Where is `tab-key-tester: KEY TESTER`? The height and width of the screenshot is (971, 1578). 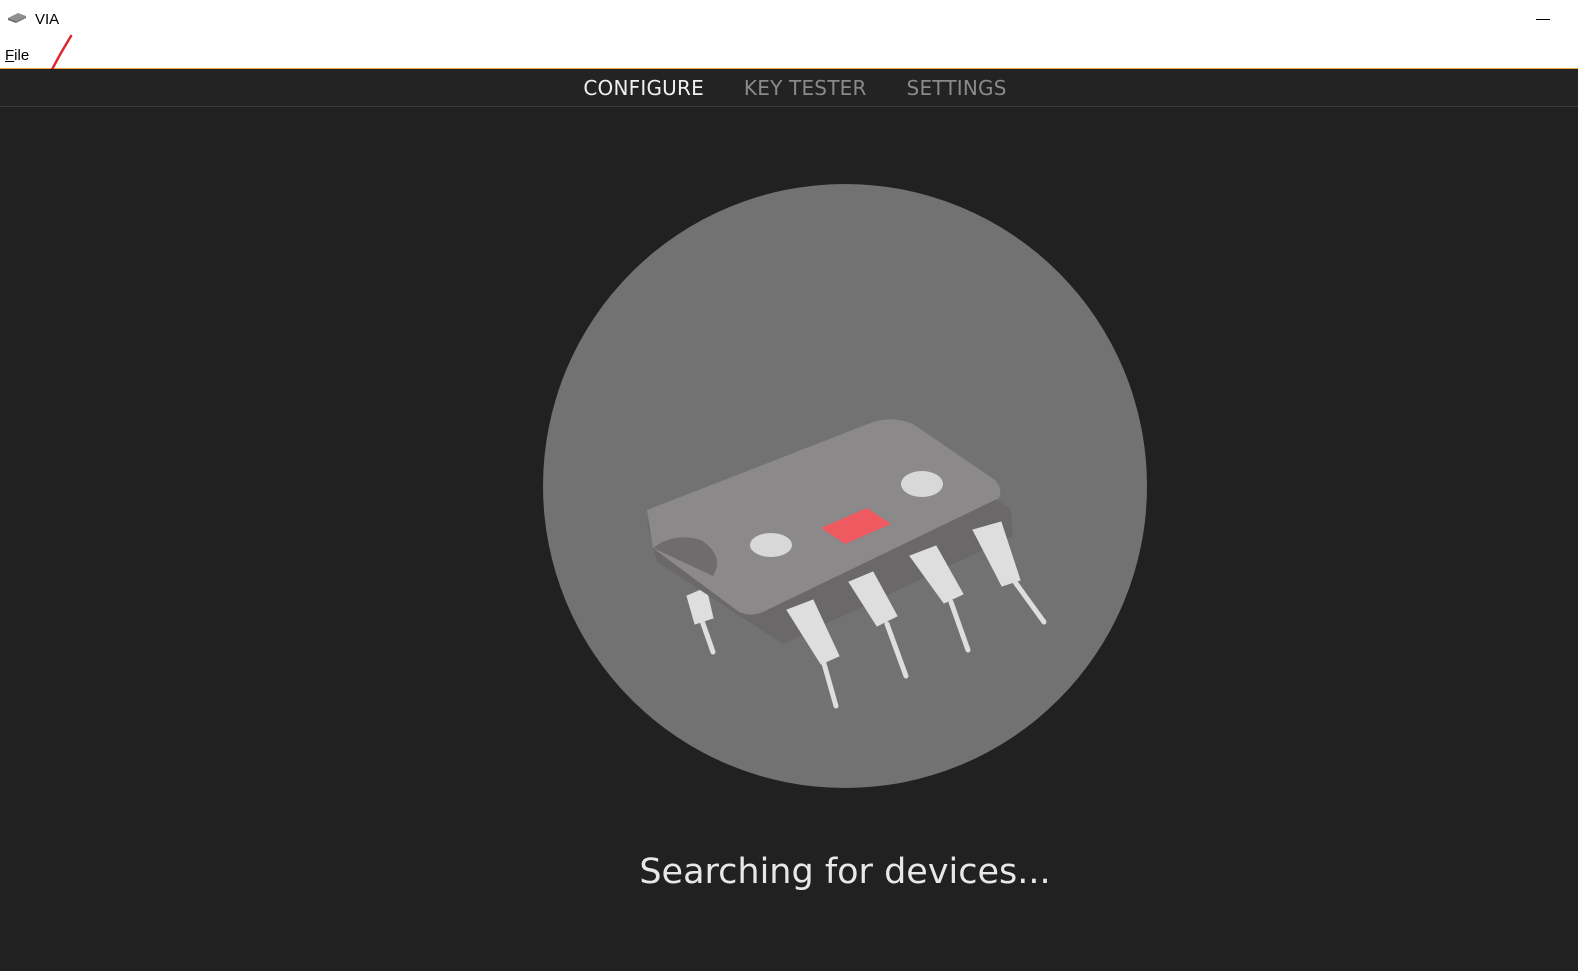
tab-key-tester: KEY TESTER is located at coordinates (805, 88).